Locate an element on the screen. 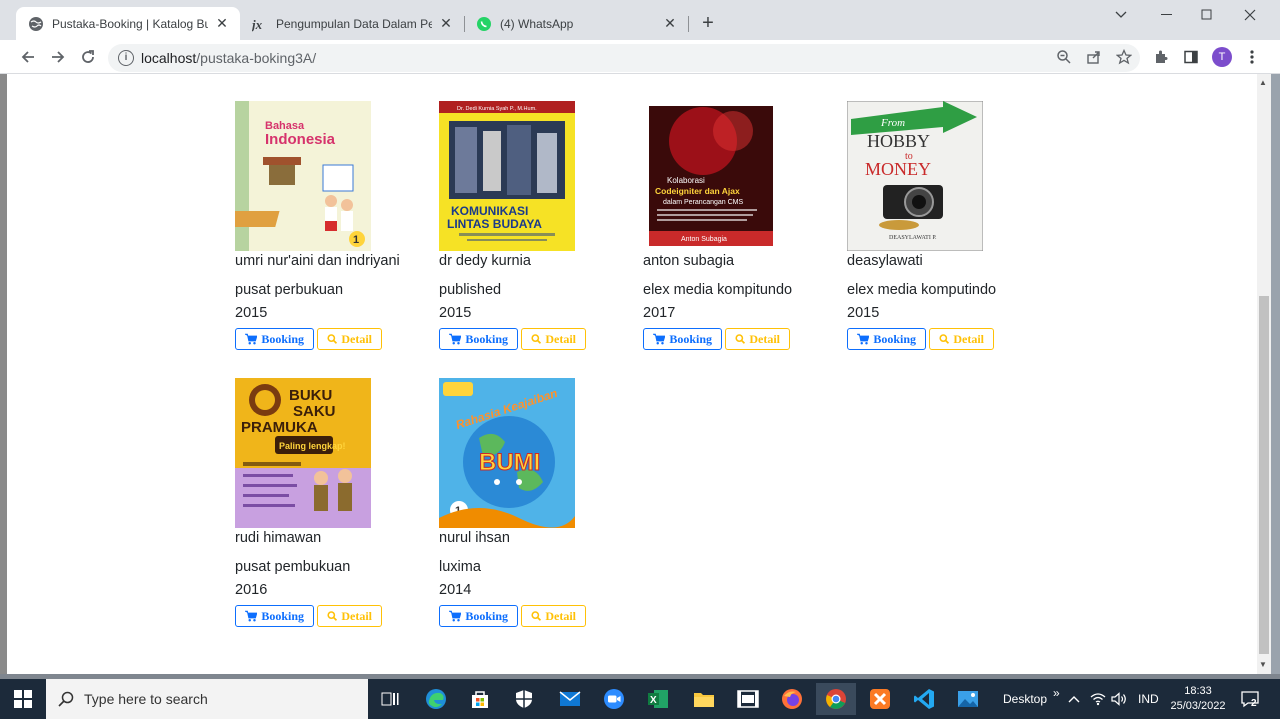 This screenshot has width=1280, height=719. edge-browser-icon is located at coordinates (436, 699).